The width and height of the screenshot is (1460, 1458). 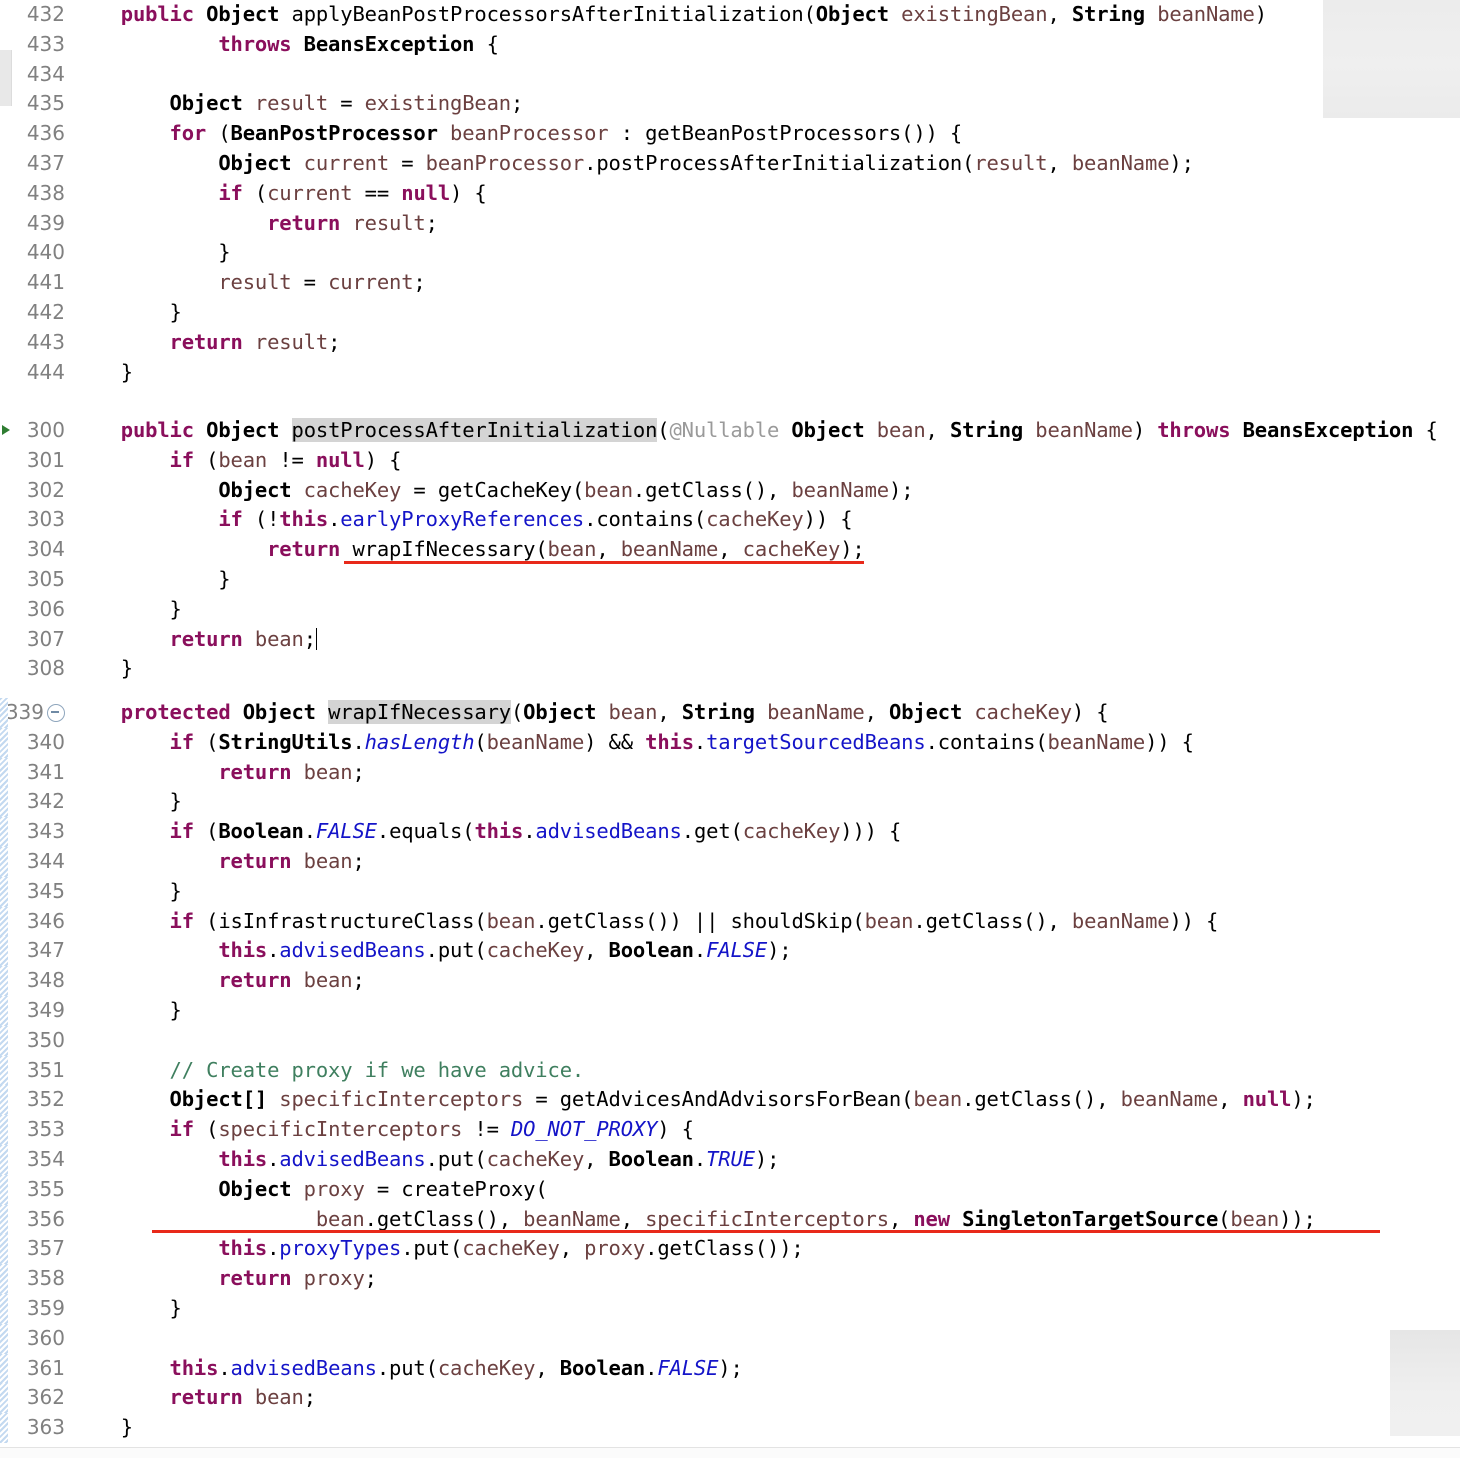 I want to click on code-line-363: 363 }, so click(x=730, y=1428).